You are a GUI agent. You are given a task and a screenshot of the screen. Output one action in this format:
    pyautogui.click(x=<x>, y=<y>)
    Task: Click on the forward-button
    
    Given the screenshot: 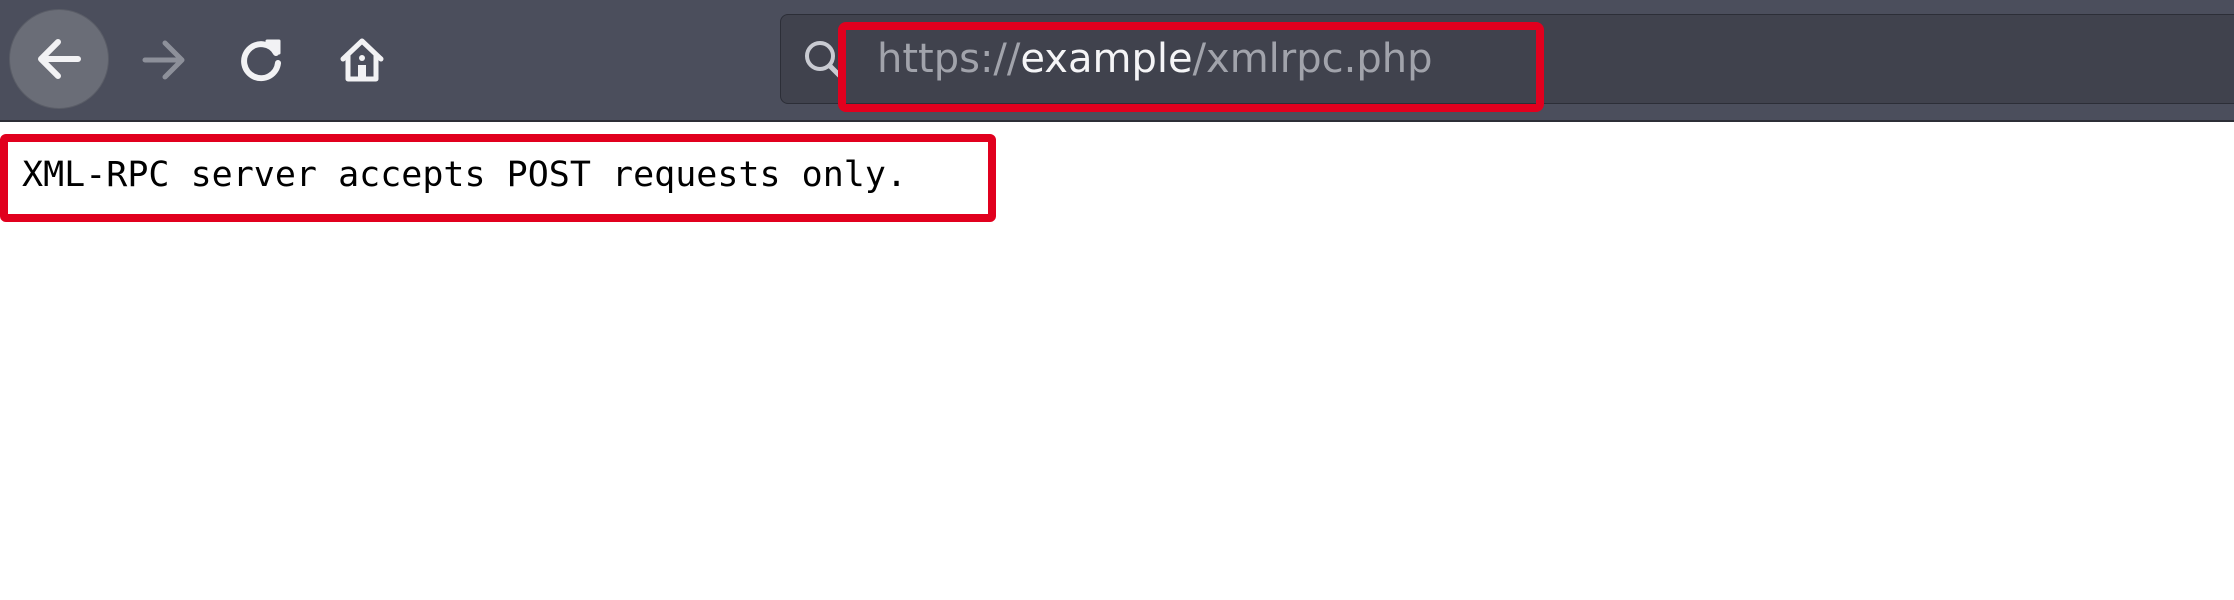 What is the action you would take?
    pyautogui.click(x=164, y=60)
    